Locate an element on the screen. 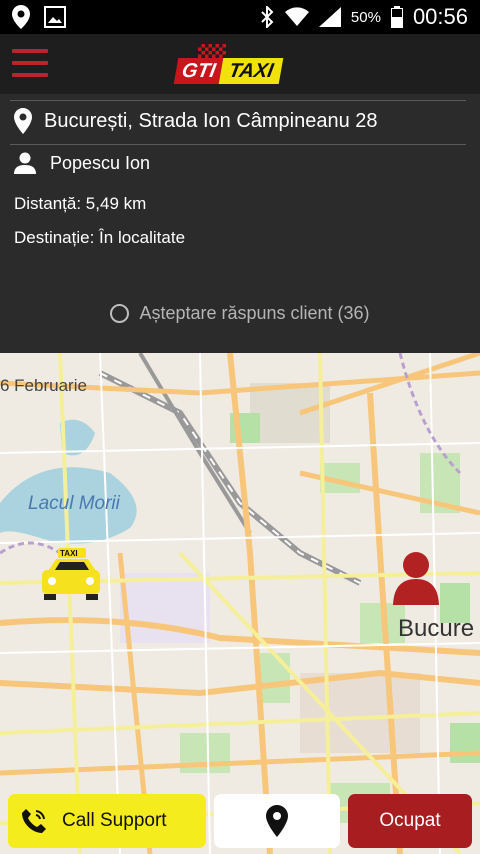 This screenshot has width=480, height=854. pickup-address-row: București, Strada Ion Câmpineanu 28 is located at coordinates (196, 121).